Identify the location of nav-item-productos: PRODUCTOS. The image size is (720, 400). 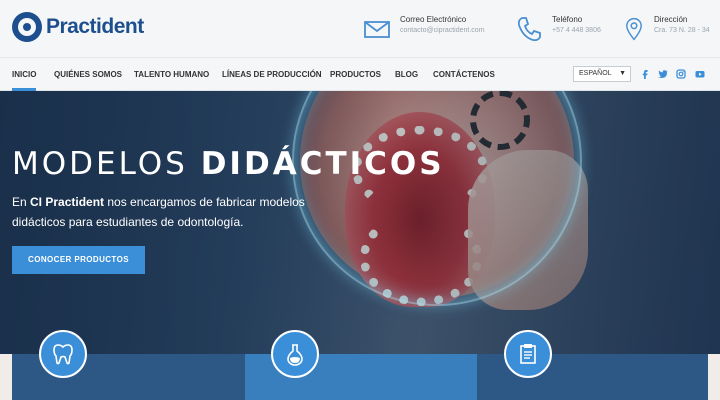
(355, 74).